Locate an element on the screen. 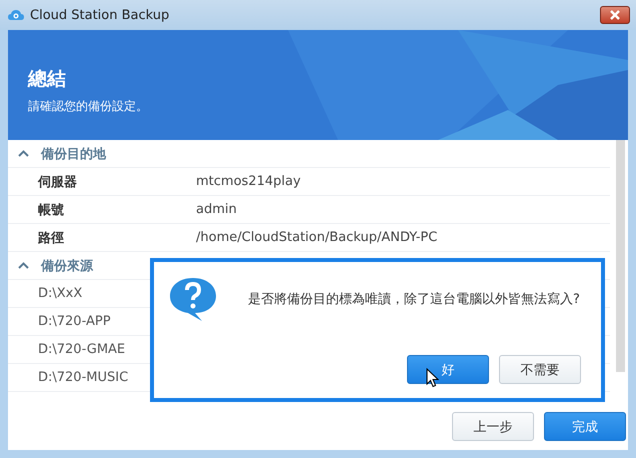 This screenshot has height=458, width=636. close-icon is located at coordinates (615, 15).